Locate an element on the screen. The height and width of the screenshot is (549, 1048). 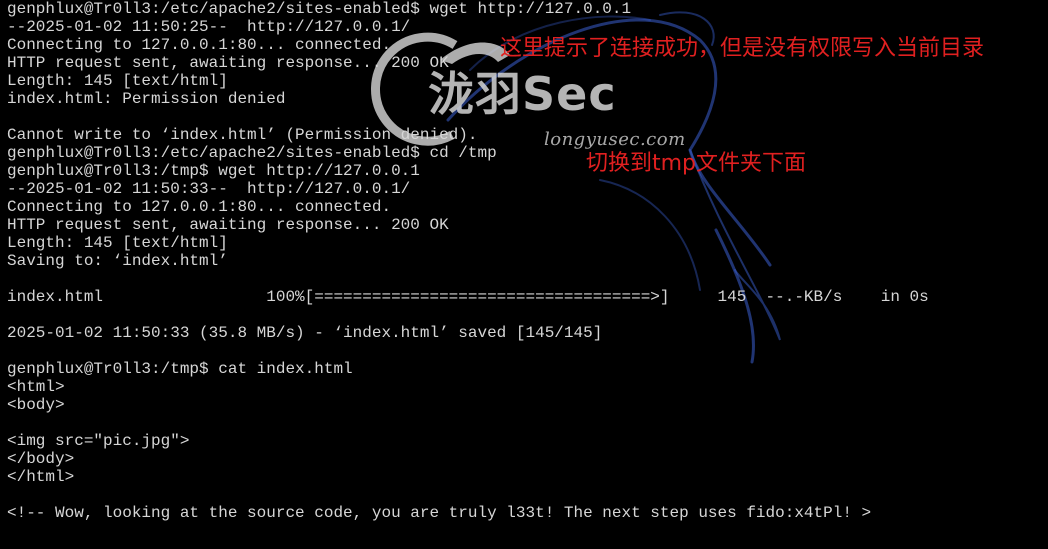
terminal-line: </body> is located at coordinates (41, 459).